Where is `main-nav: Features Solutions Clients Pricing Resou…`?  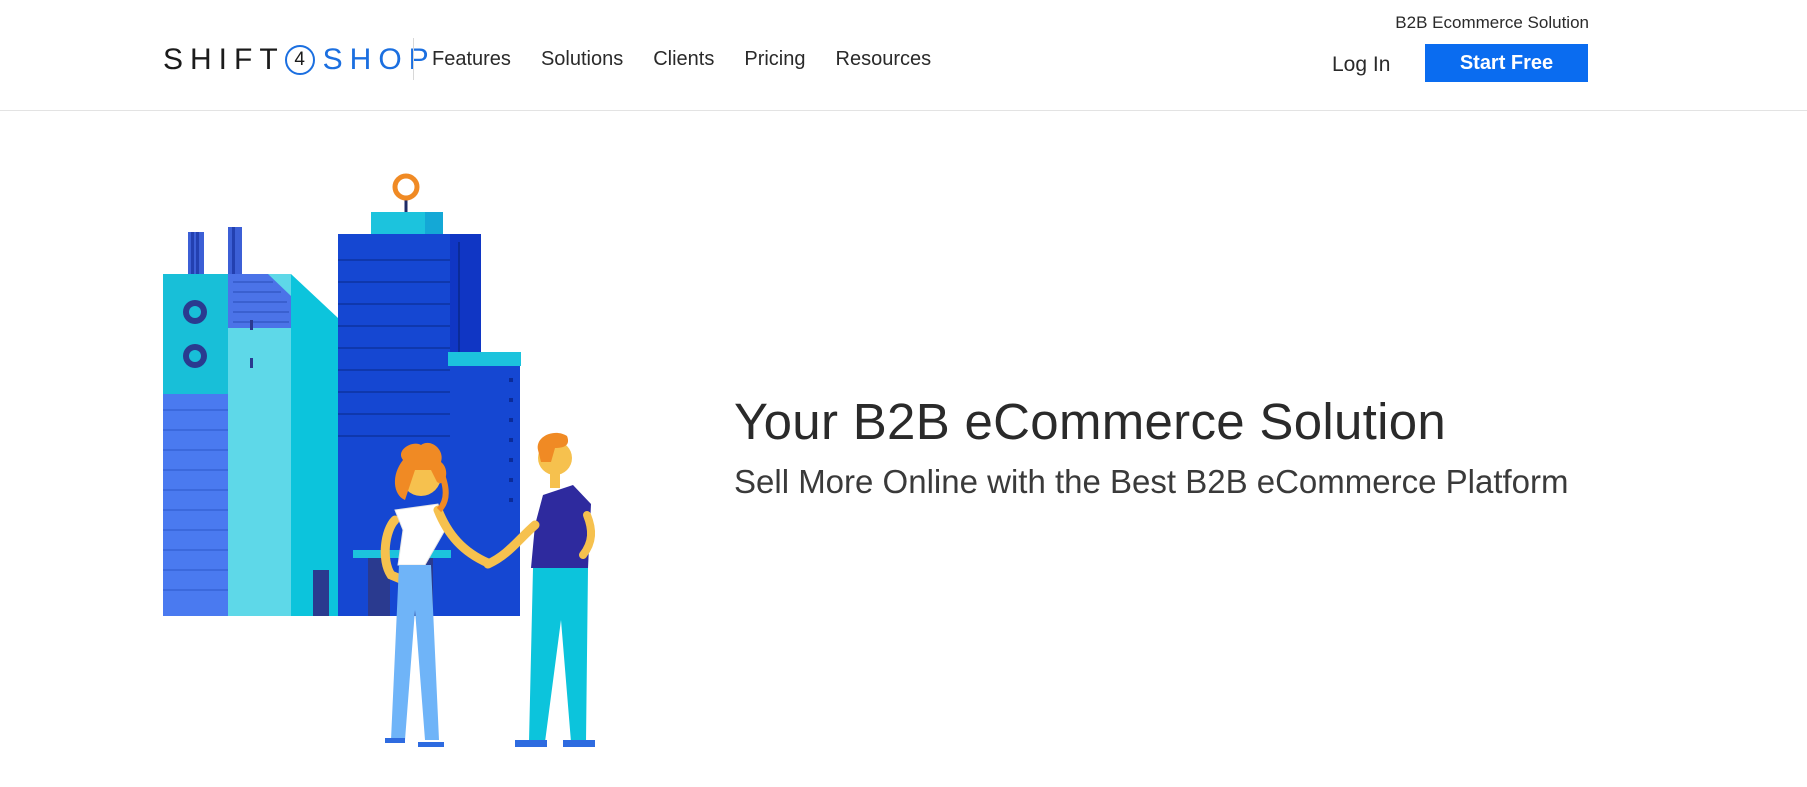
main-nav: Features Solutions Clients Pricing Resou… is located at coordinates (696, 59).